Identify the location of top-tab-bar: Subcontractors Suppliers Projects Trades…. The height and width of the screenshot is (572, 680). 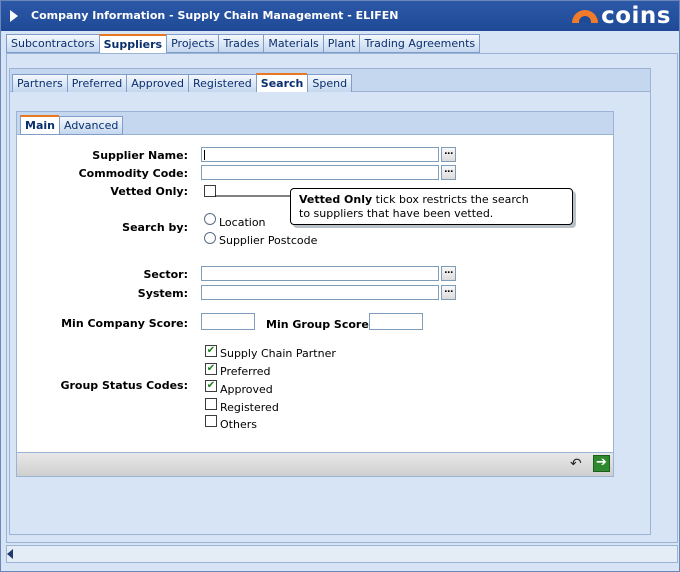
(243, 44).